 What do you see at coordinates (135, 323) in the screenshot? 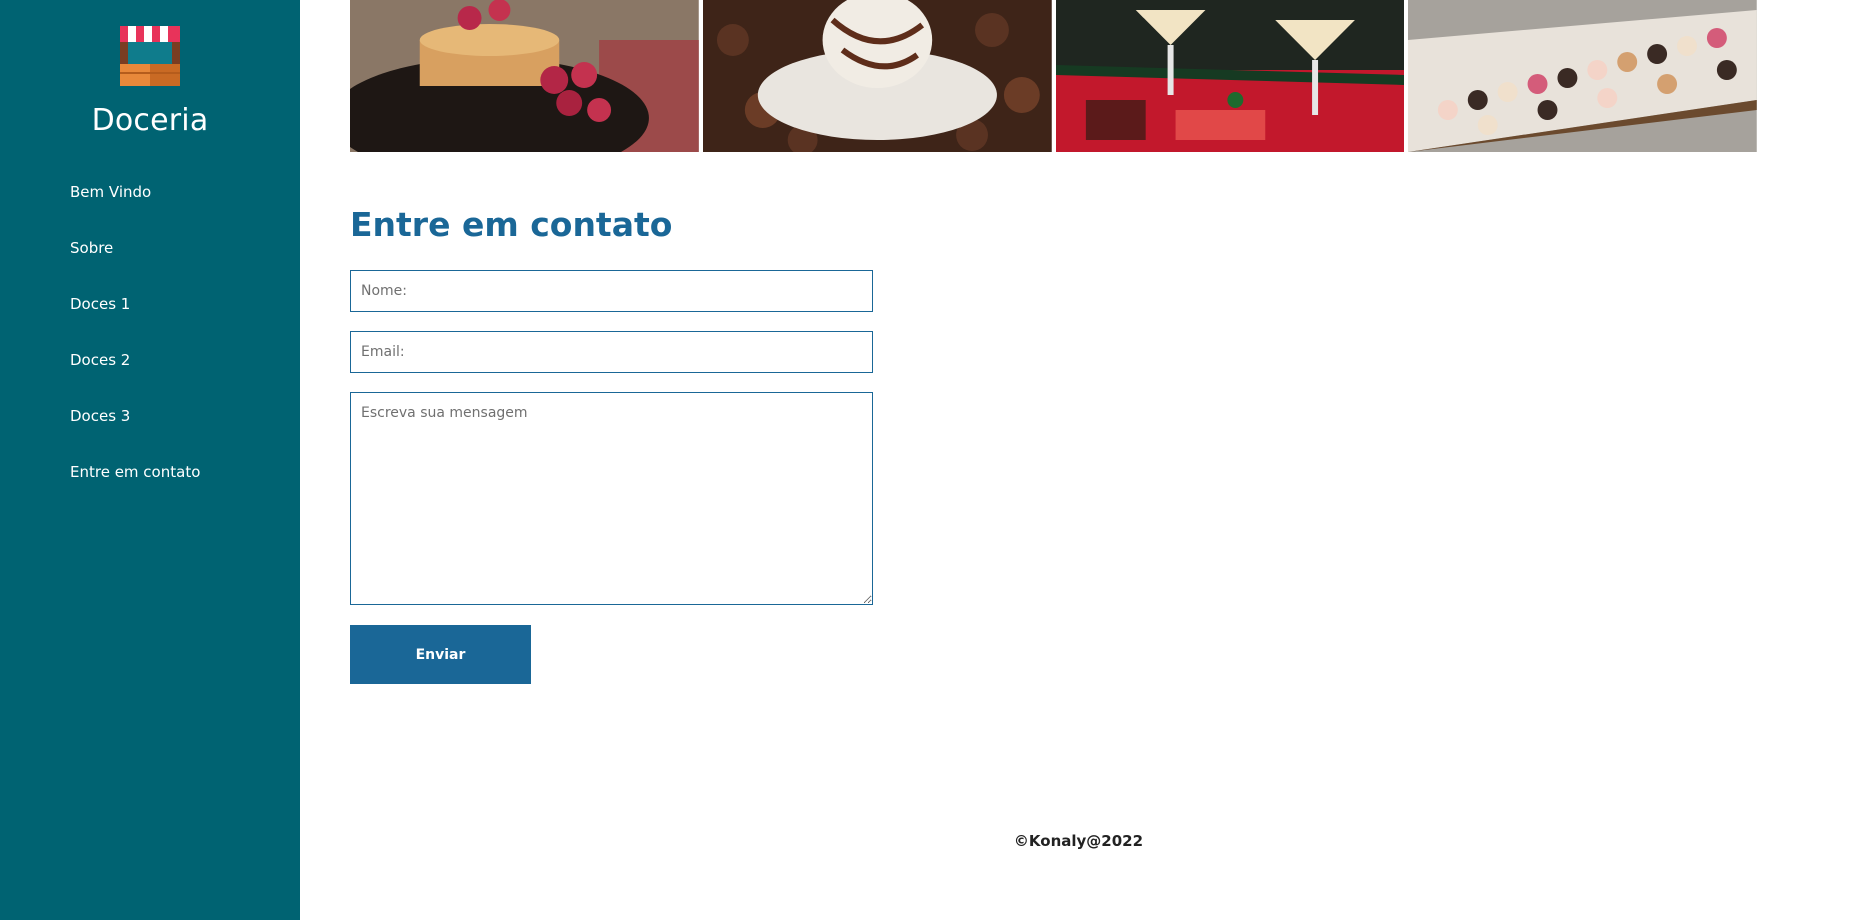
I see `sidebar-item-doces-1: Doces 1` at bounding box center [135, 323].